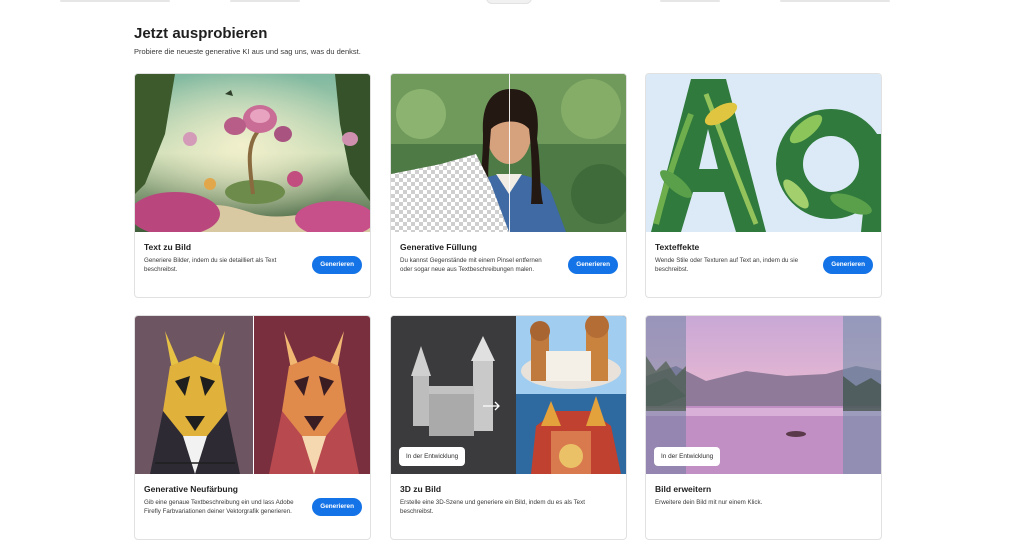 The width and height of the screenshot is (1024, 556). What do you see at coordinates (191, 489) in the screenshot?
I see `card-title: Generative Neufärbung` at bounding box center [191, 489].